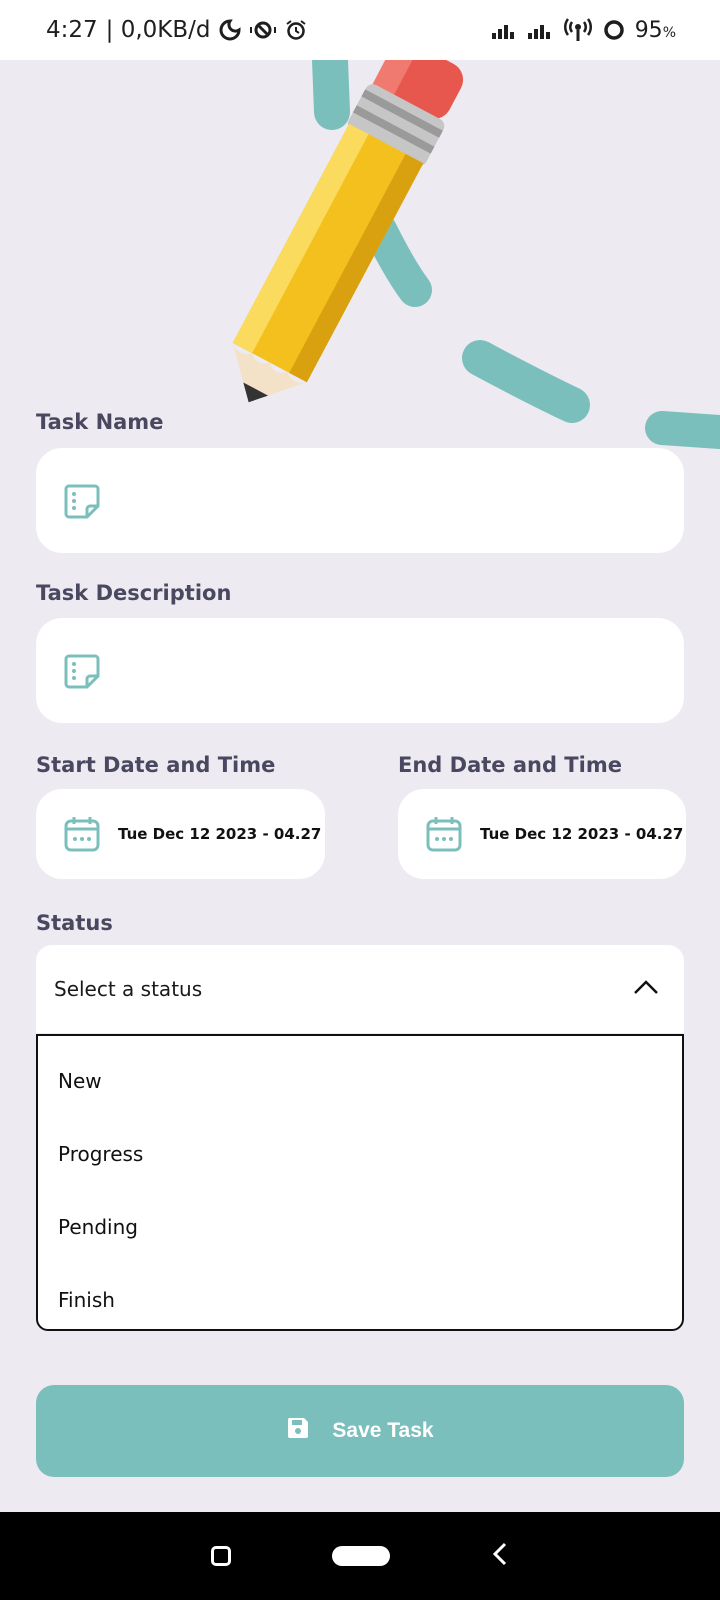  Describe the element at coordinates (360, 1226) in the screenshot. I see `status-option-pending: Pending` at that location.